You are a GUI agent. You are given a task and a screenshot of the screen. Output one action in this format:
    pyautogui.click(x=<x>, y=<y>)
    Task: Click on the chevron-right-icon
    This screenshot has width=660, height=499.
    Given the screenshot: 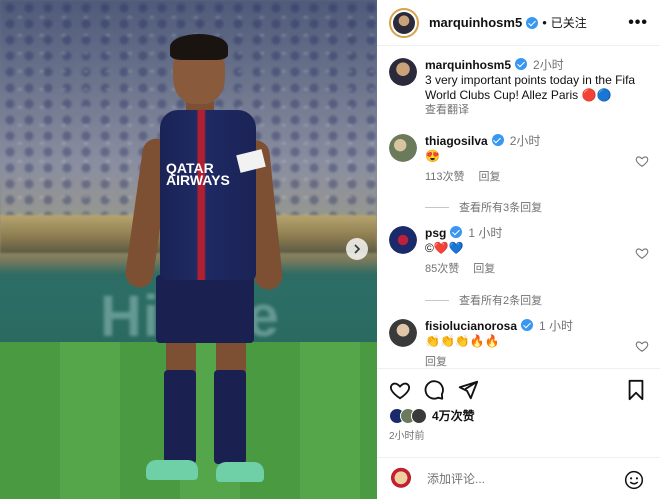 What is the action you would take?
    pyautogui.click(x=357, y=249)
    